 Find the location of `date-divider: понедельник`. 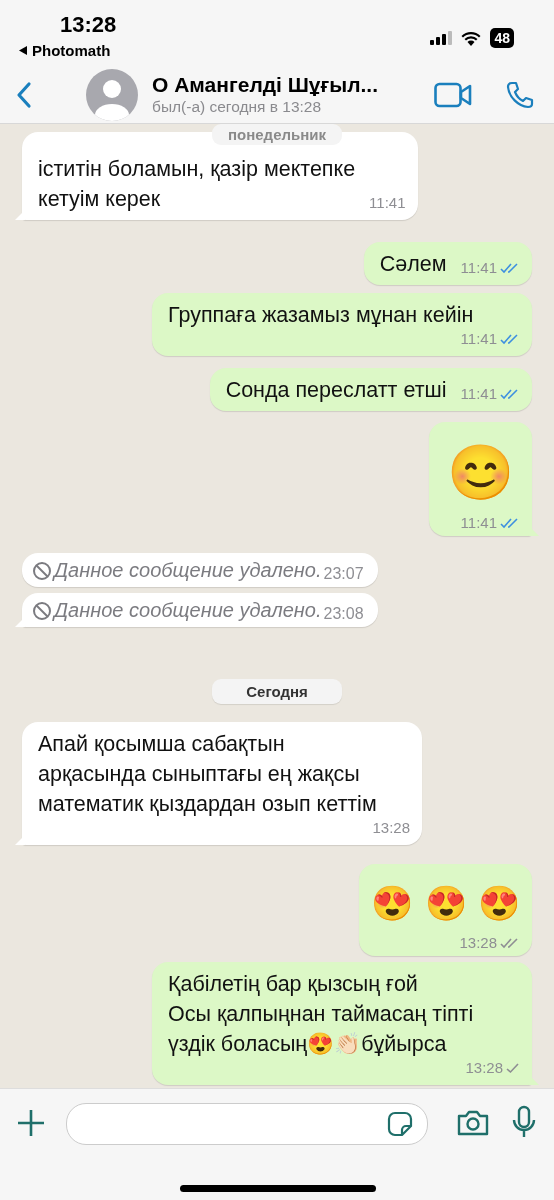

date-divider: понедельник is located at coordinates (277, 134).